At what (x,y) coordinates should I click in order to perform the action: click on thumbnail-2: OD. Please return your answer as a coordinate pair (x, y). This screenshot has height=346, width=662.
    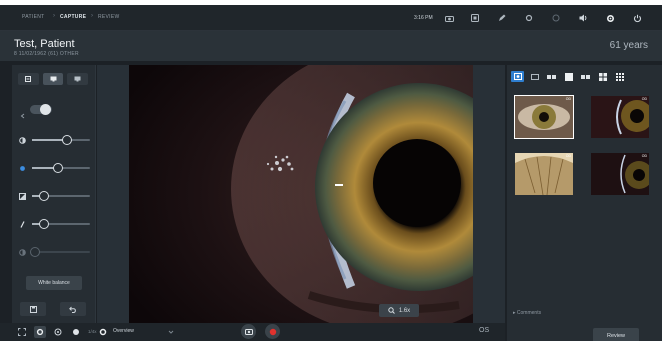
    Looking at the image, I should click on (620, 117).